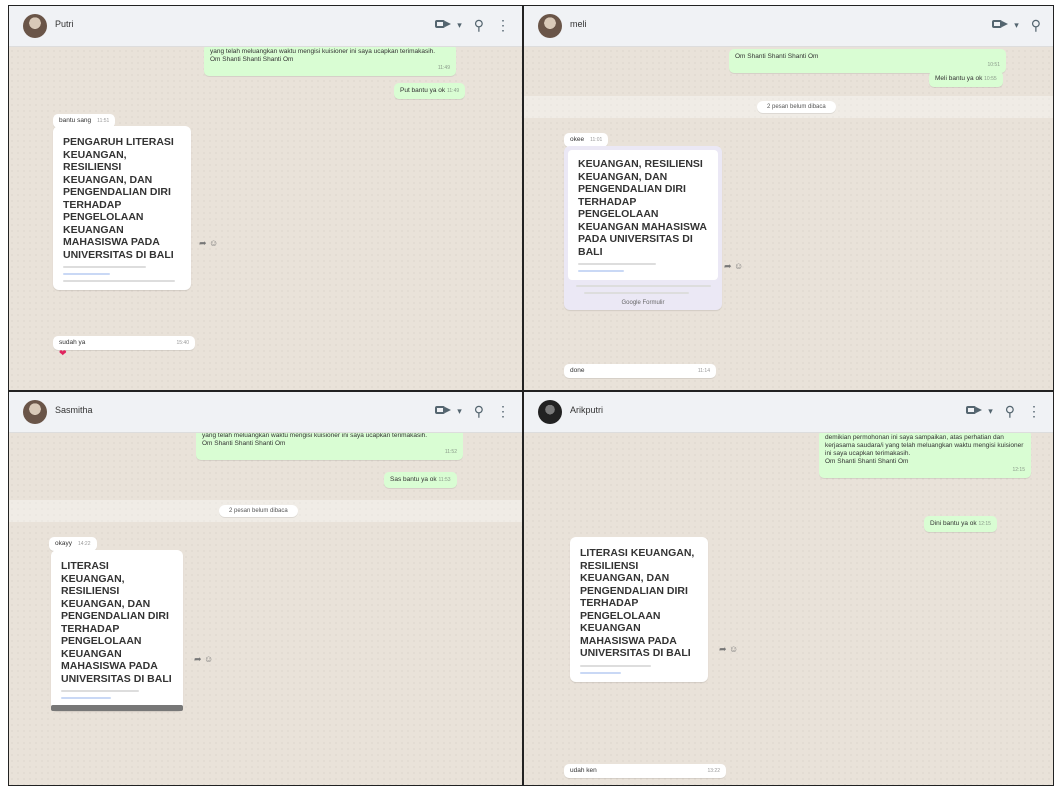  Describe the element at coordinates (586, 140) in the screenshot. I see `incoming-message: okee 11:01` at that location.